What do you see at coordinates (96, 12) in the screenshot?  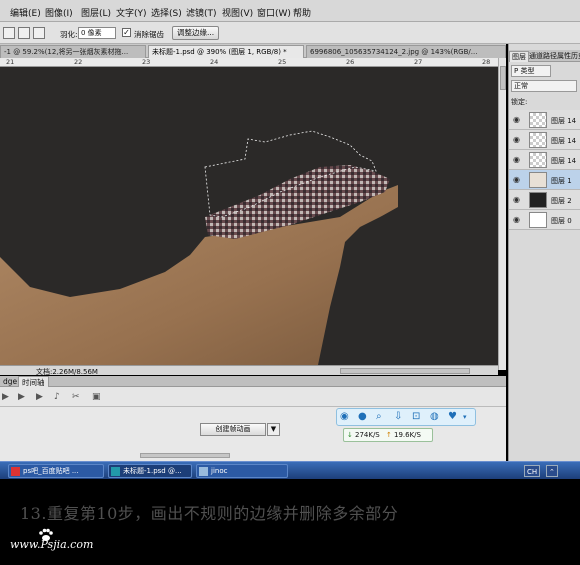 I see `menu-layer: 图层(L)` at bounding box center [96, 12].